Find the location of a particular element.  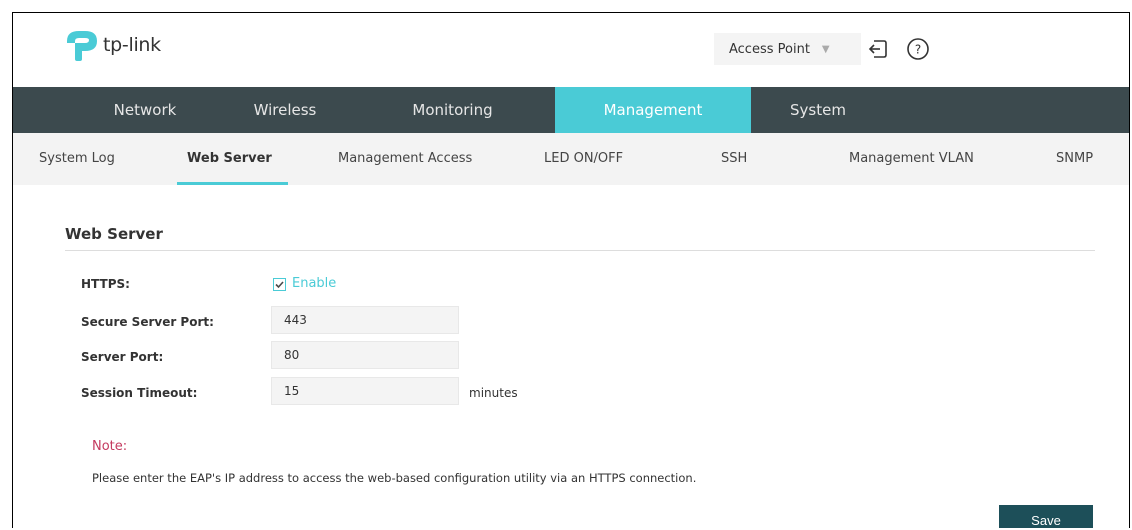

session-timeout-input: 15 is located at coordinates (365, 391).